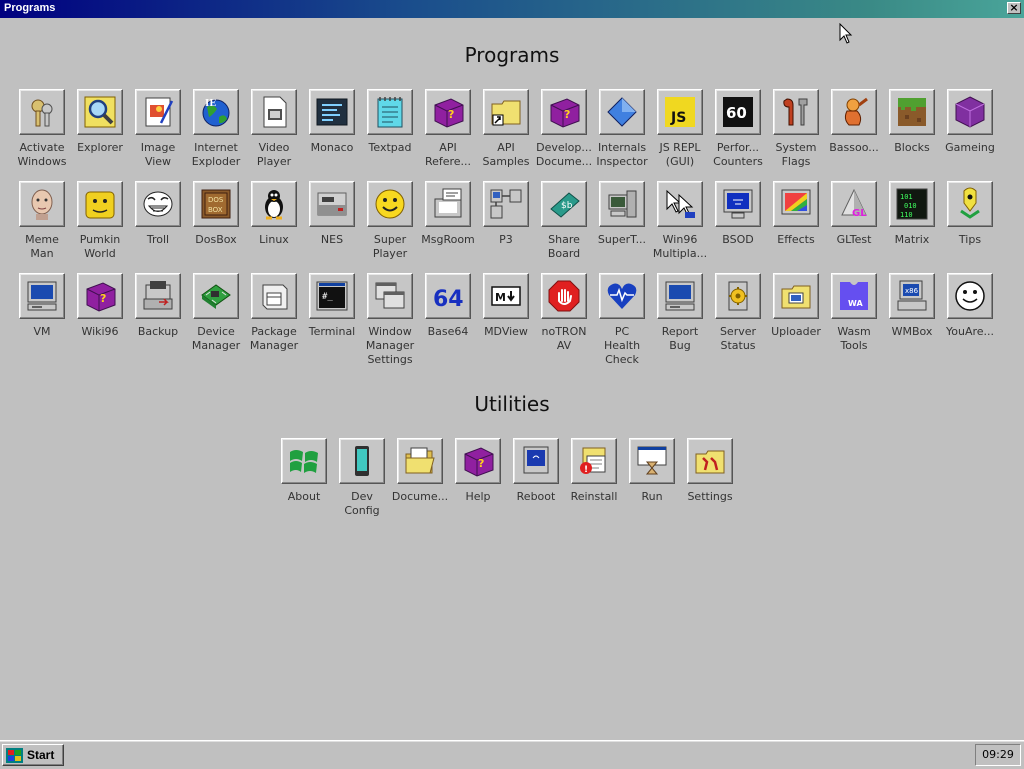 The height and width of the screenshot is (769, 1024). I want to click on start-button: Start, so click(33, 755).